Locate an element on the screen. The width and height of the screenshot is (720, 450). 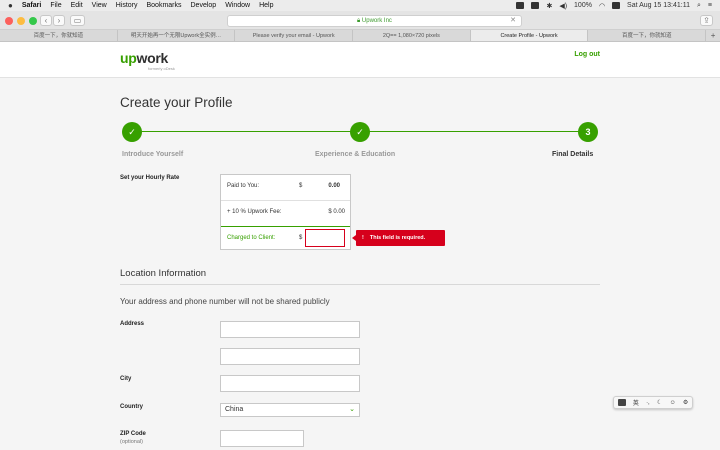
menu-develop: Develop is located at coordinates (204, 5).